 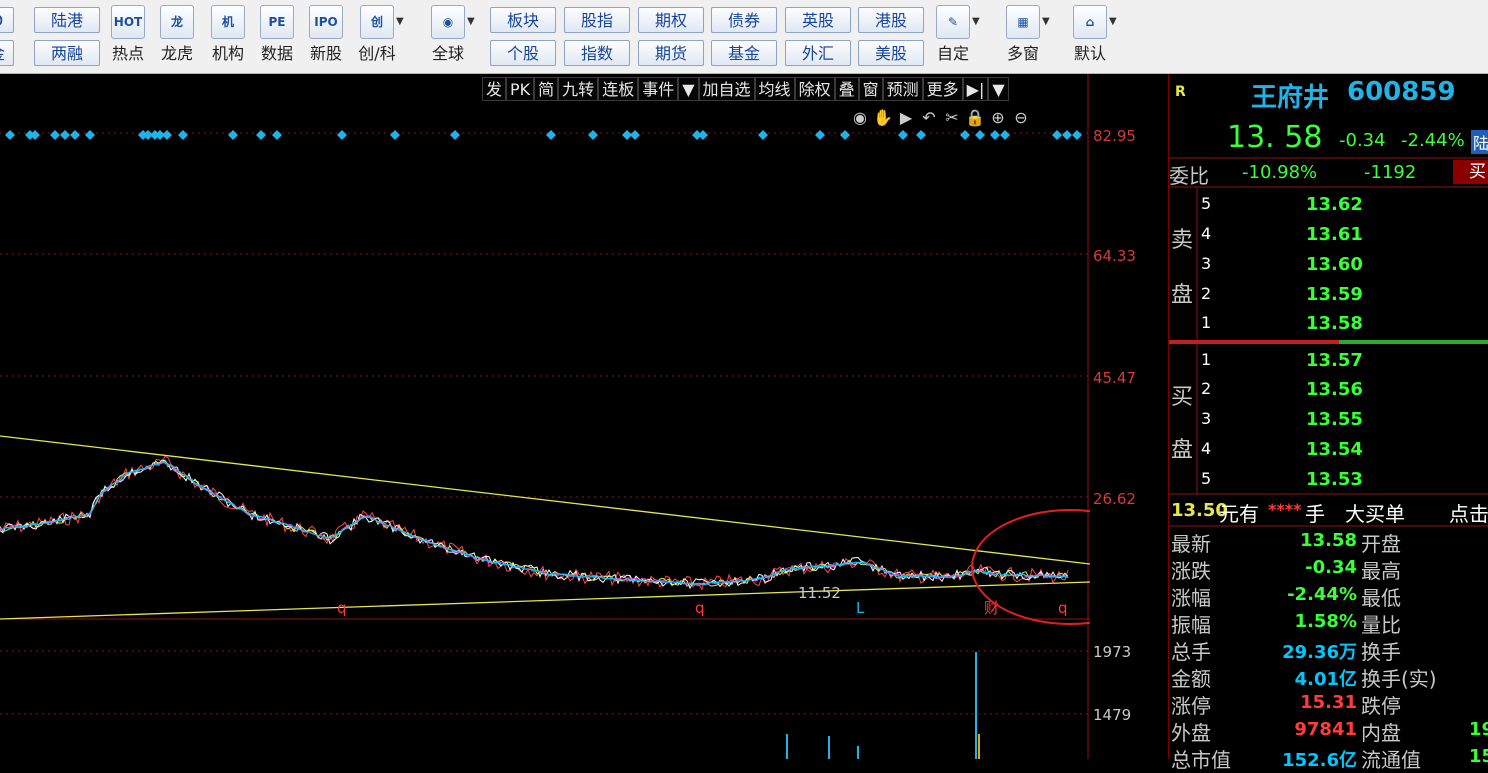 I want to click on trend-line-lower, so click(x=545, y=600).